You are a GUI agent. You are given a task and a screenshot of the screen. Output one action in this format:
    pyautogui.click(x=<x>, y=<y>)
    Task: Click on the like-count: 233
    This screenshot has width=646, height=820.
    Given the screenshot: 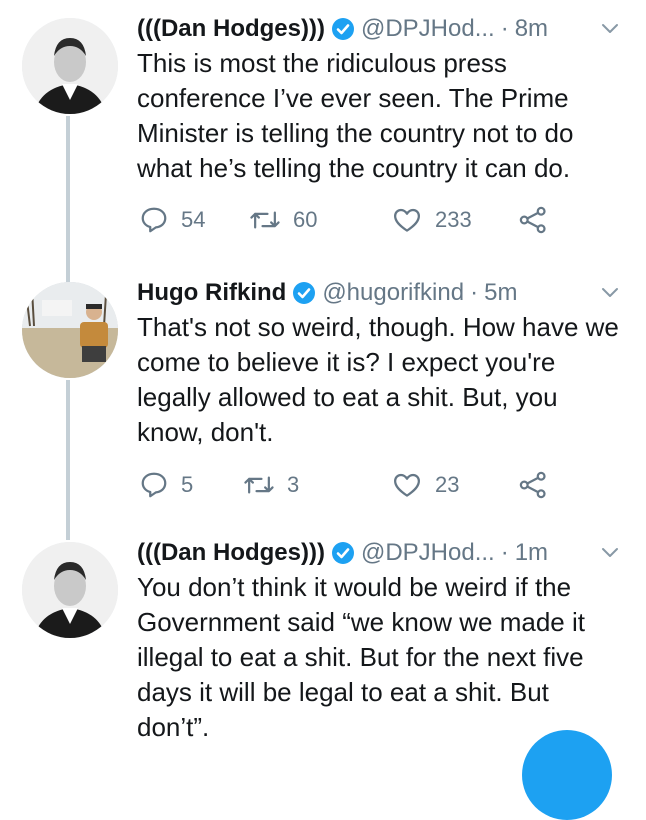 What is the action you would take?
    pyautogui.click(x=453, y=219)
    